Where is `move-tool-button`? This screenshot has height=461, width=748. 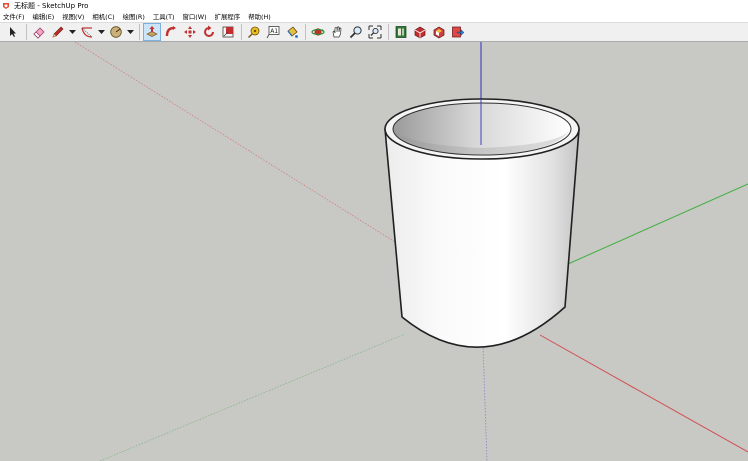
move-tool-button is located at coordinates (190, 32).